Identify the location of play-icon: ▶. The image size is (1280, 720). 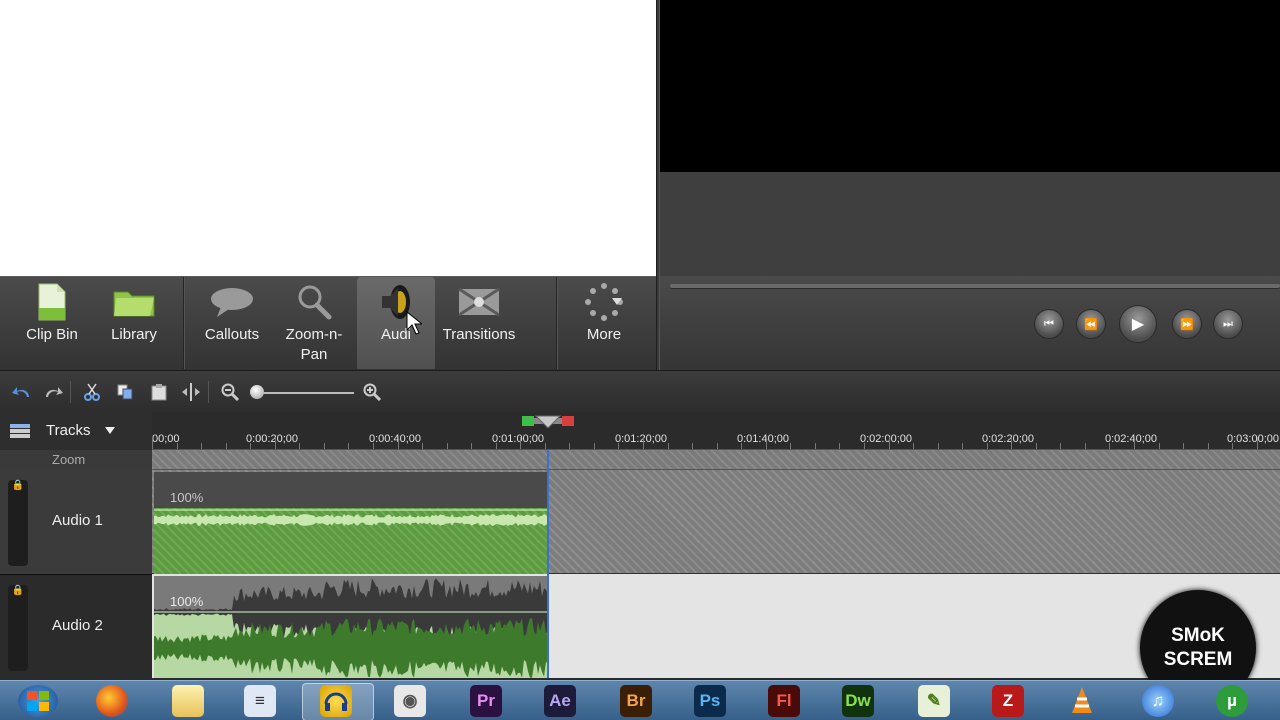
(1138, 324).